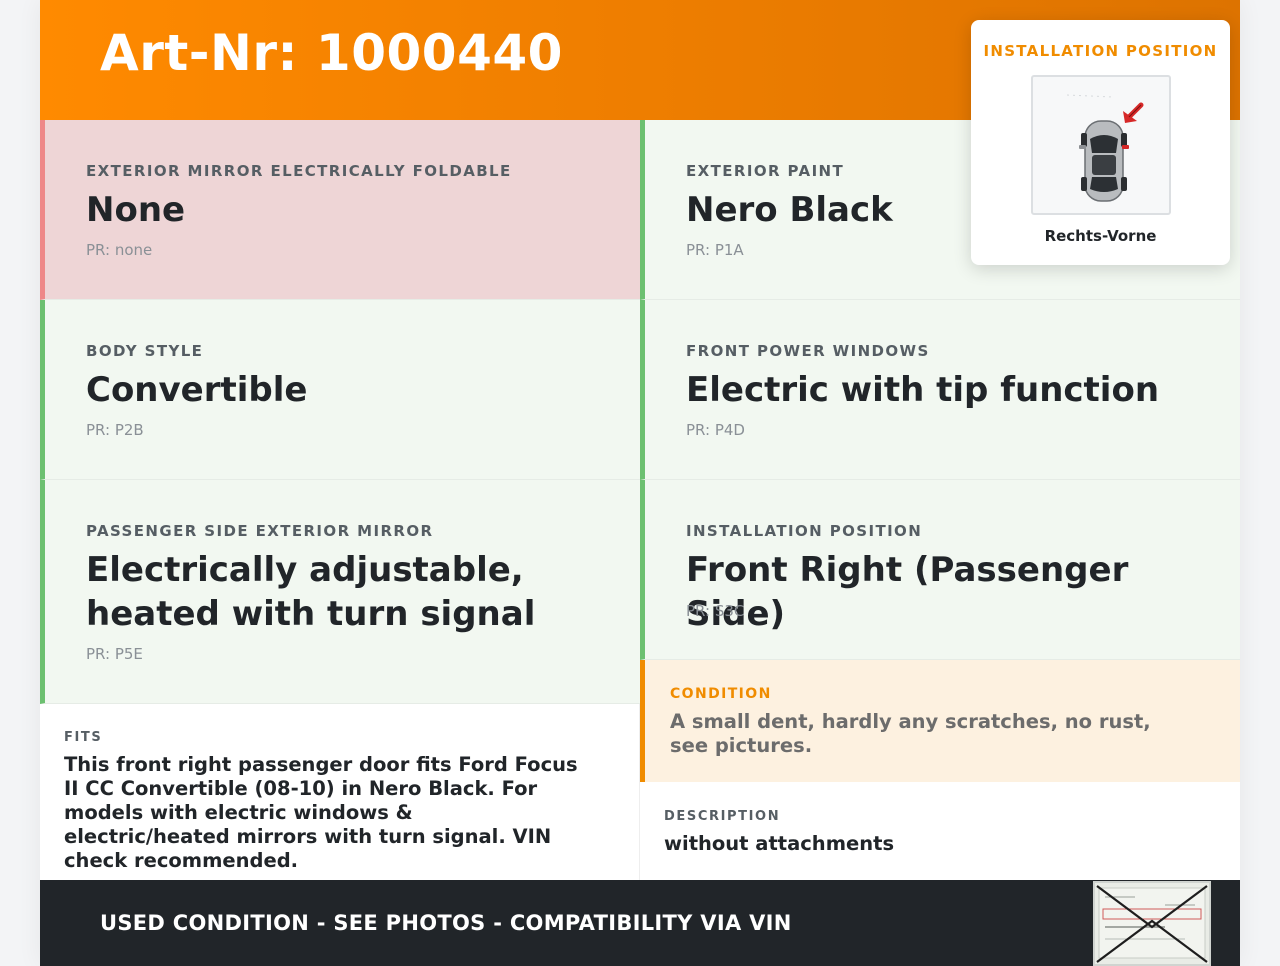  I want to click on document-scan-icon, so click(1152, 923).